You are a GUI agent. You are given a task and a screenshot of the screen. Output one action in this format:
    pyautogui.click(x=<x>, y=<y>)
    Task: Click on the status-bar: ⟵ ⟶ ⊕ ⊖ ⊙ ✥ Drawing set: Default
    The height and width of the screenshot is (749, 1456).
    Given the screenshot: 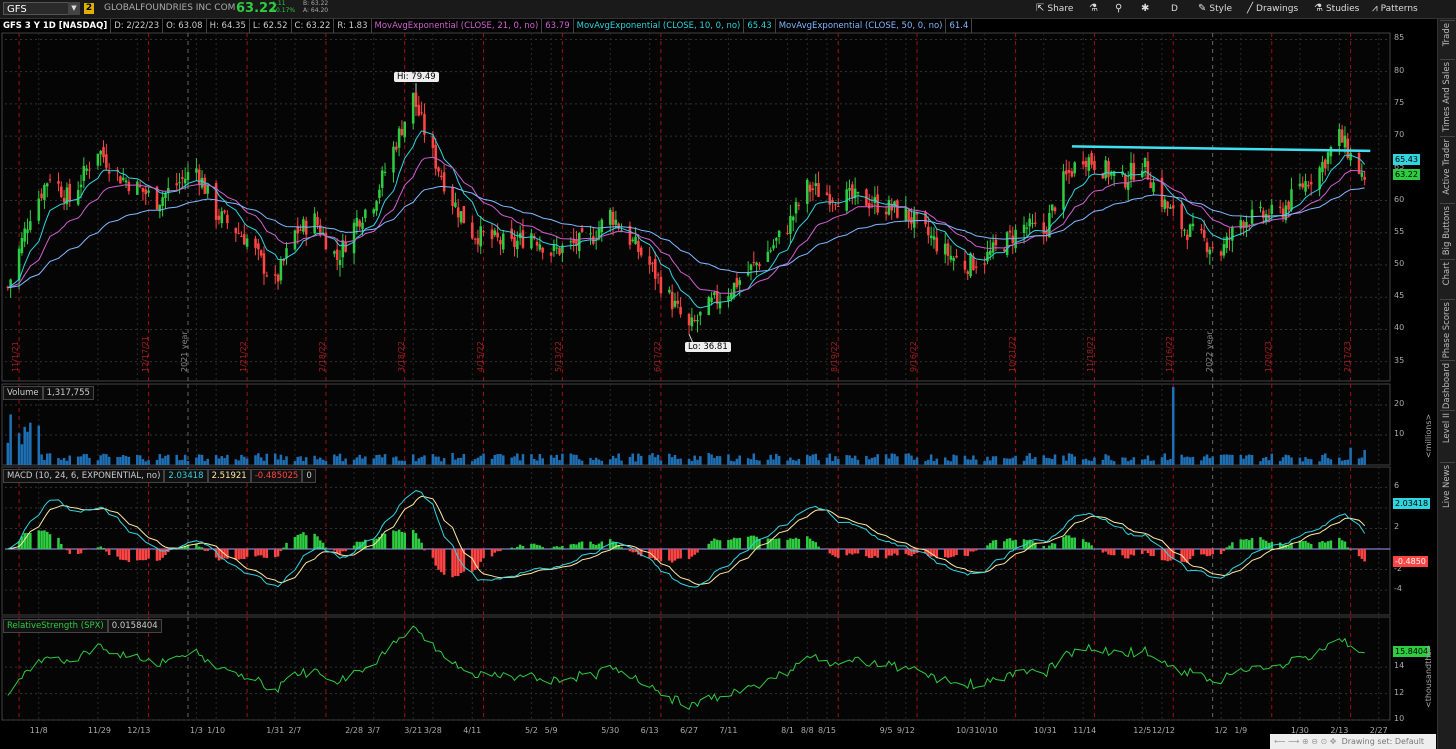 What is the action you would take?
    pyautogui.click(x=1353, y=741)
    